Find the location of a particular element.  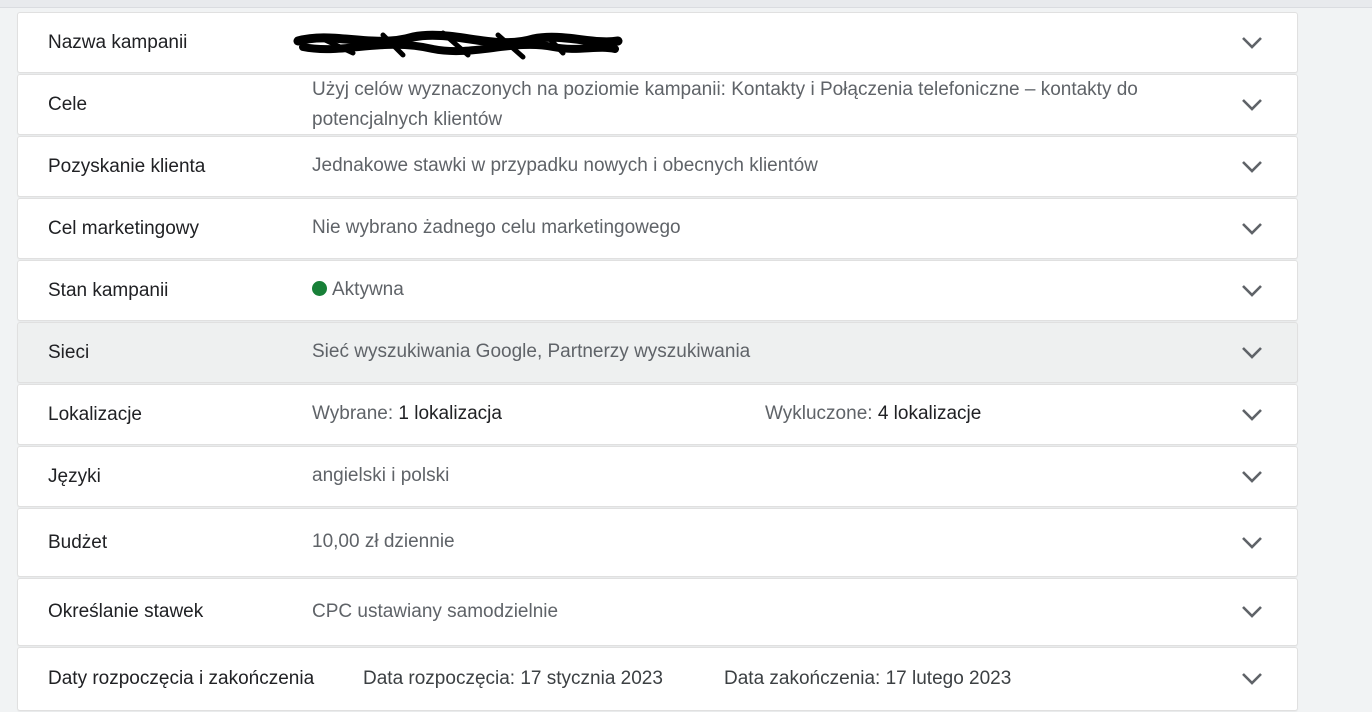

setting-value: Nie wybrano żadnego celu marketingowego is located at coordinates (496, 227).